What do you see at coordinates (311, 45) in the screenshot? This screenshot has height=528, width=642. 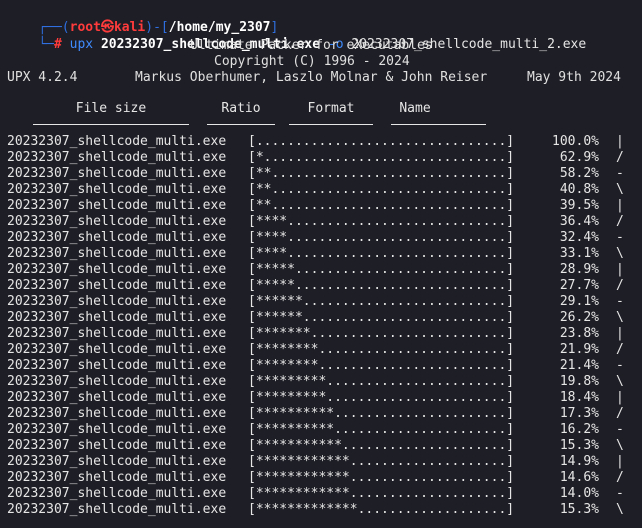 I see `banner-title: Ultimate Packer for eXecutables` at bounding box center [311, 45].